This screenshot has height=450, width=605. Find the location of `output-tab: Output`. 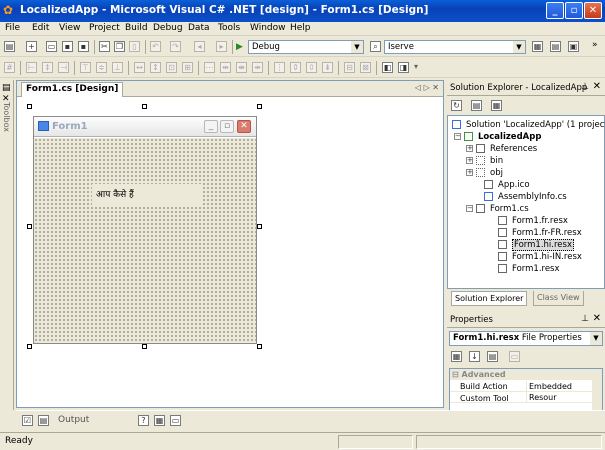

output-tab: Output is located at coordinates (73, 420).